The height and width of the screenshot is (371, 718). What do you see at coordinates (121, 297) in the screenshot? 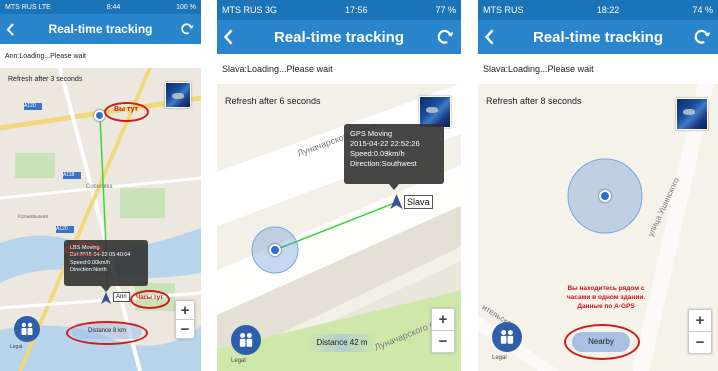
I see `device-name-label: Ann` at bounding box center [121, 297].